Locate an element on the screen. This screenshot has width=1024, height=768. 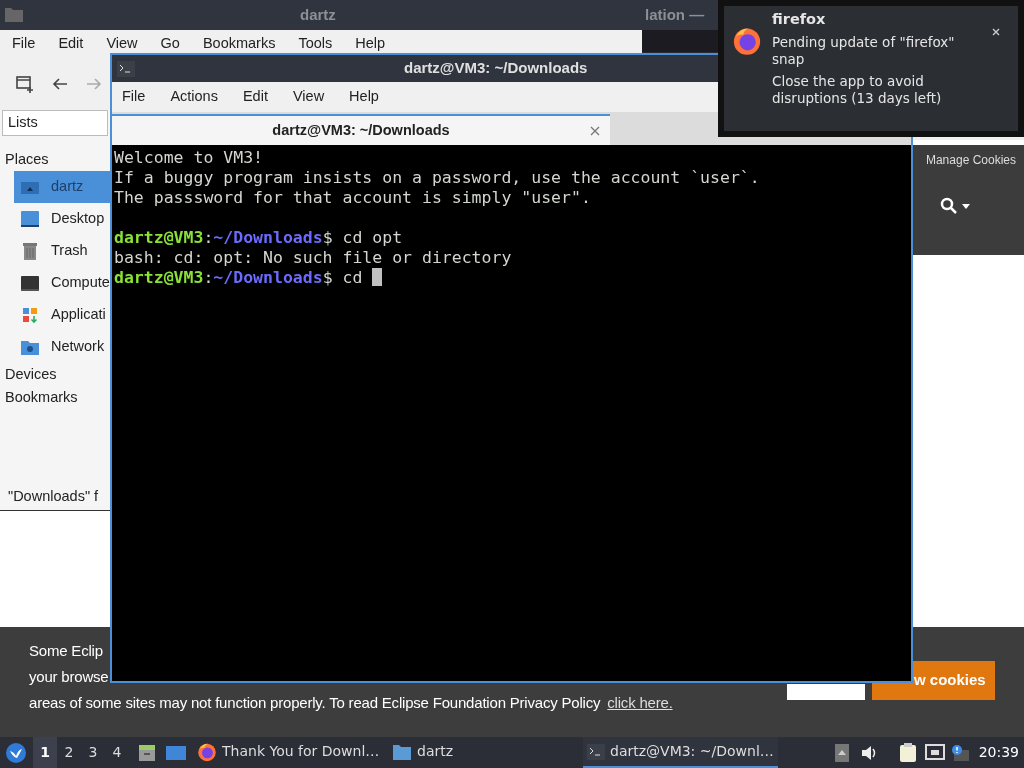
terminal-output: bash: cd: opt: No such file or directory is located at coordinates (313, 258).